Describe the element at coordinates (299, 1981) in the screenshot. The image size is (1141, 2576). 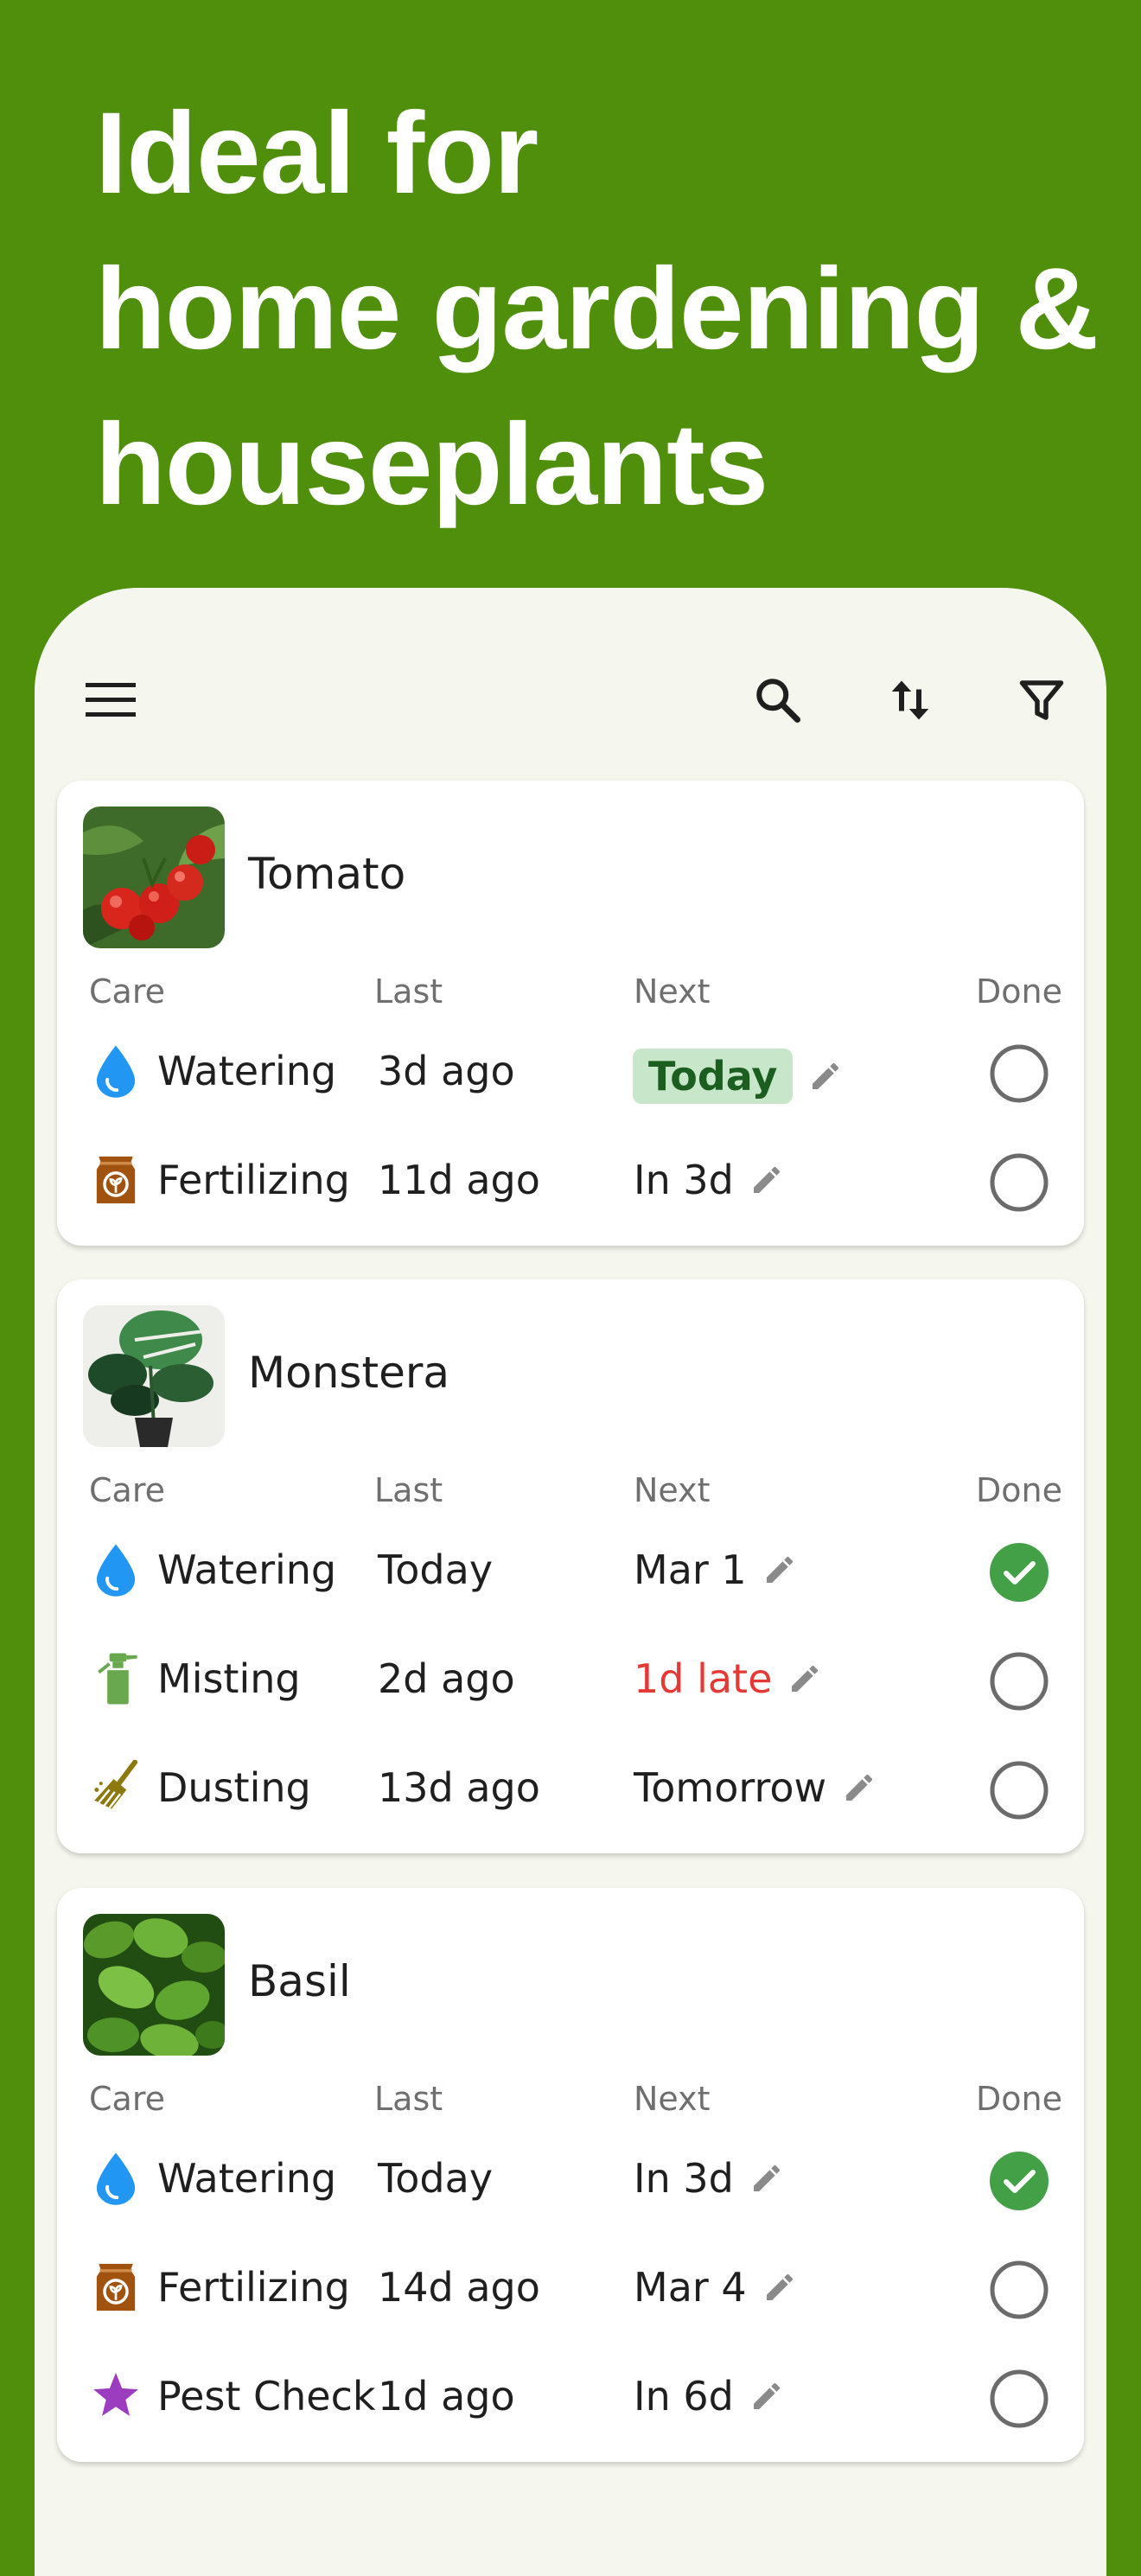
I see `plant-name: Basil` at that location.